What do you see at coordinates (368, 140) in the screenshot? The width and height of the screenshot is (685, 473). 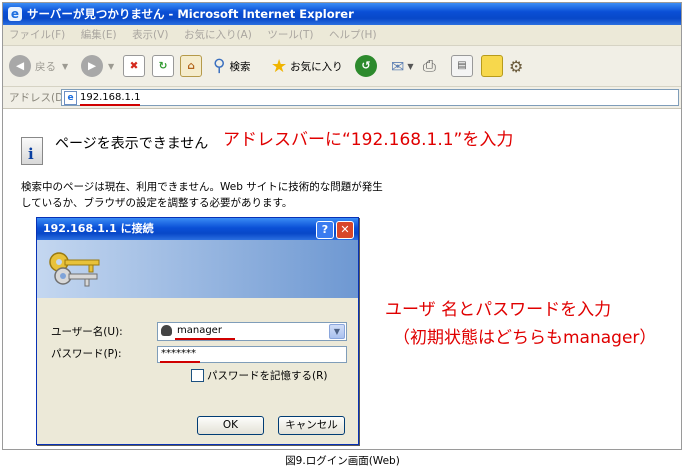 I see `address-annotation: アドレスバーに“192.168.1.1”を入力` at bounding box center [368, 140].